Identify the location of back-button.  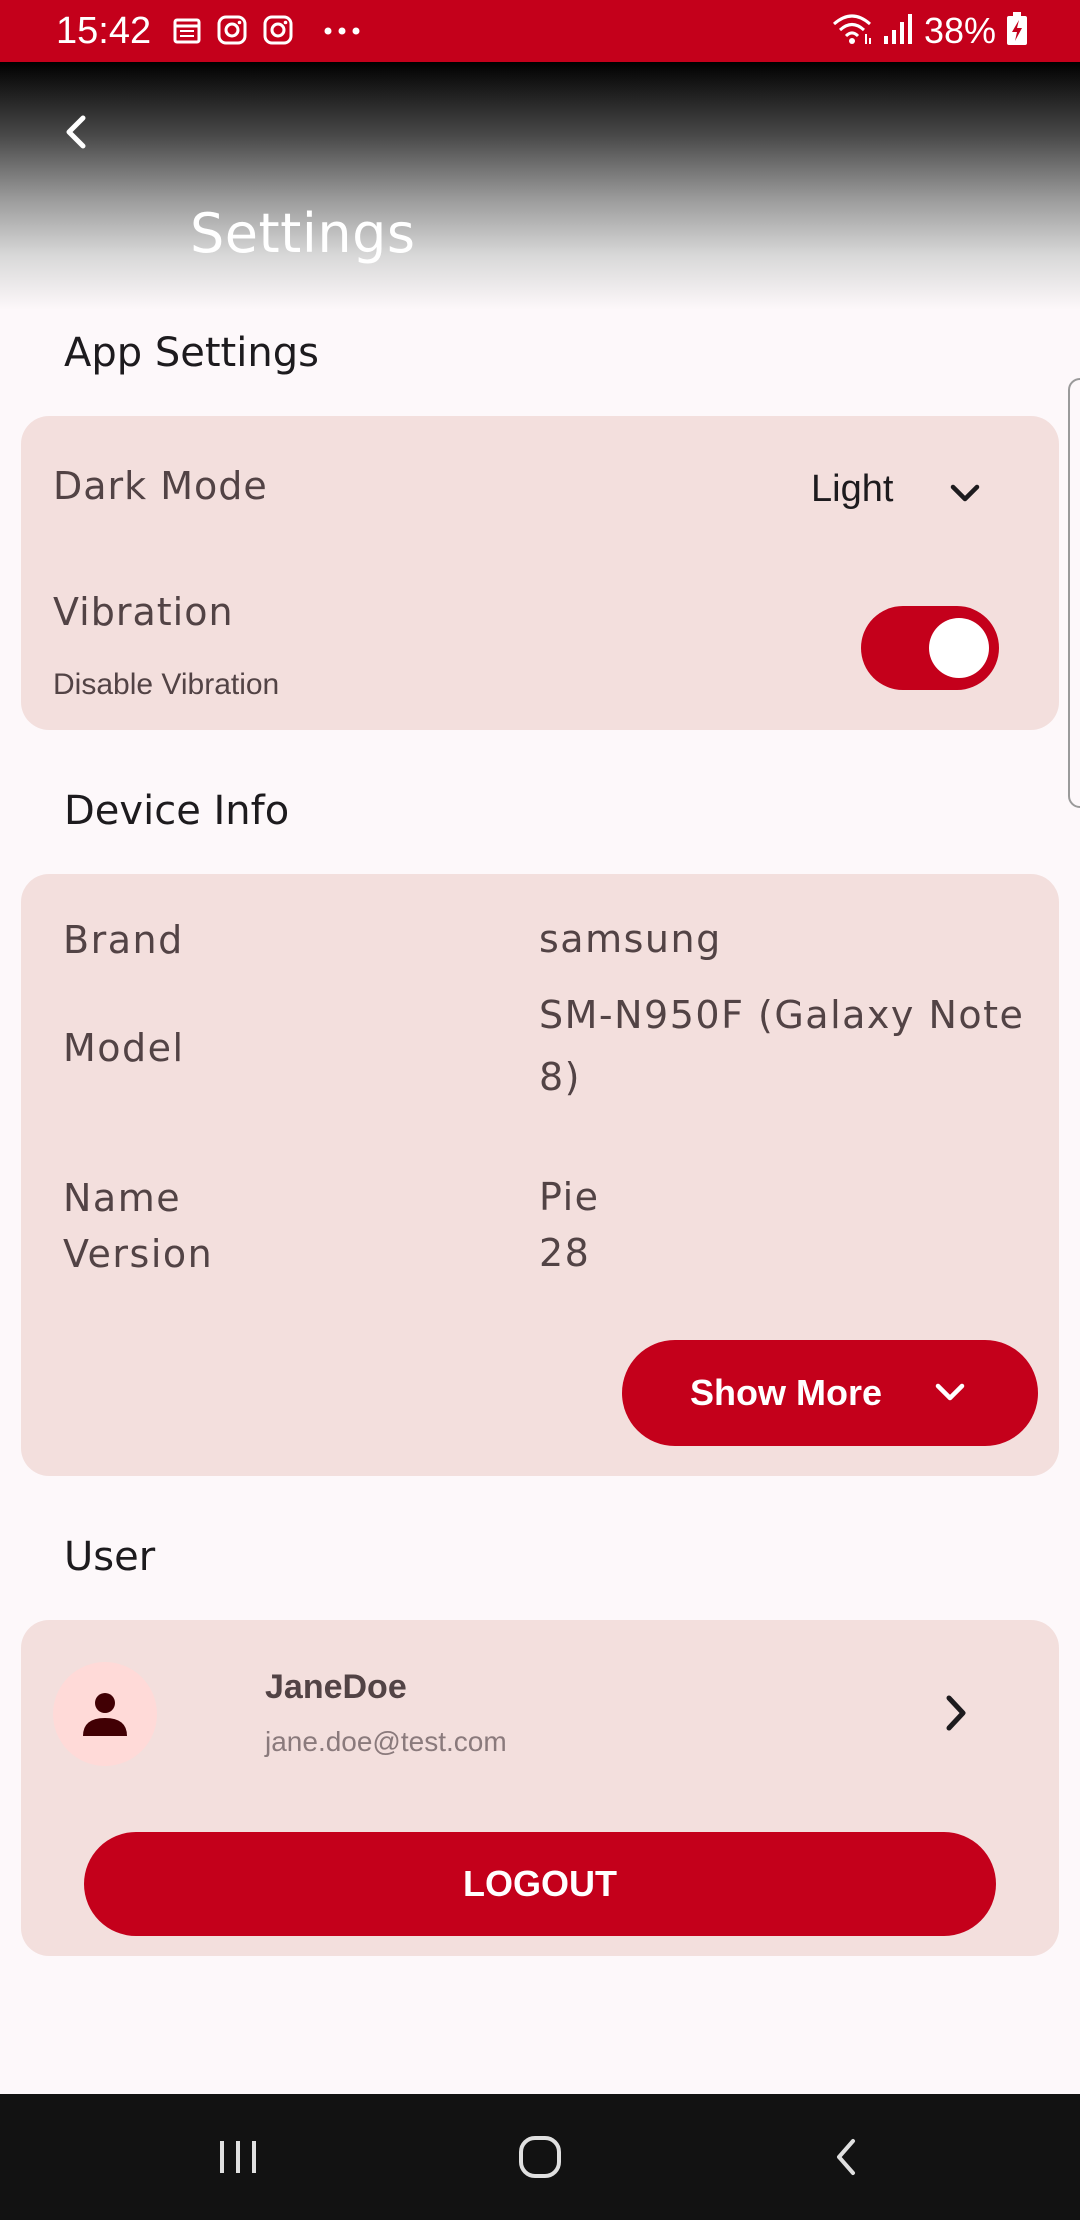
(76, 132).